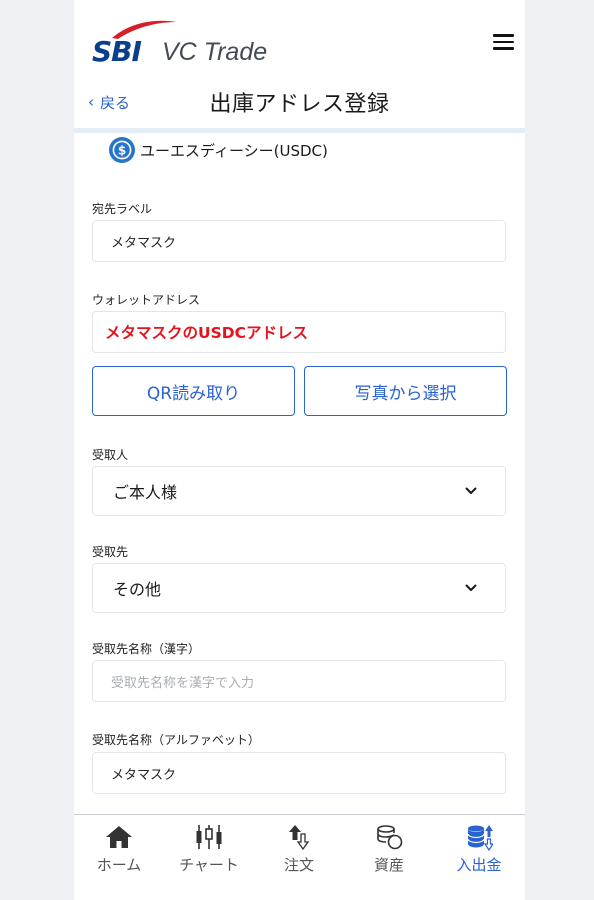 The width and height of the screenshot is (594, 900). I want to click on nav-item-assets: 資産, so click(389, 853).